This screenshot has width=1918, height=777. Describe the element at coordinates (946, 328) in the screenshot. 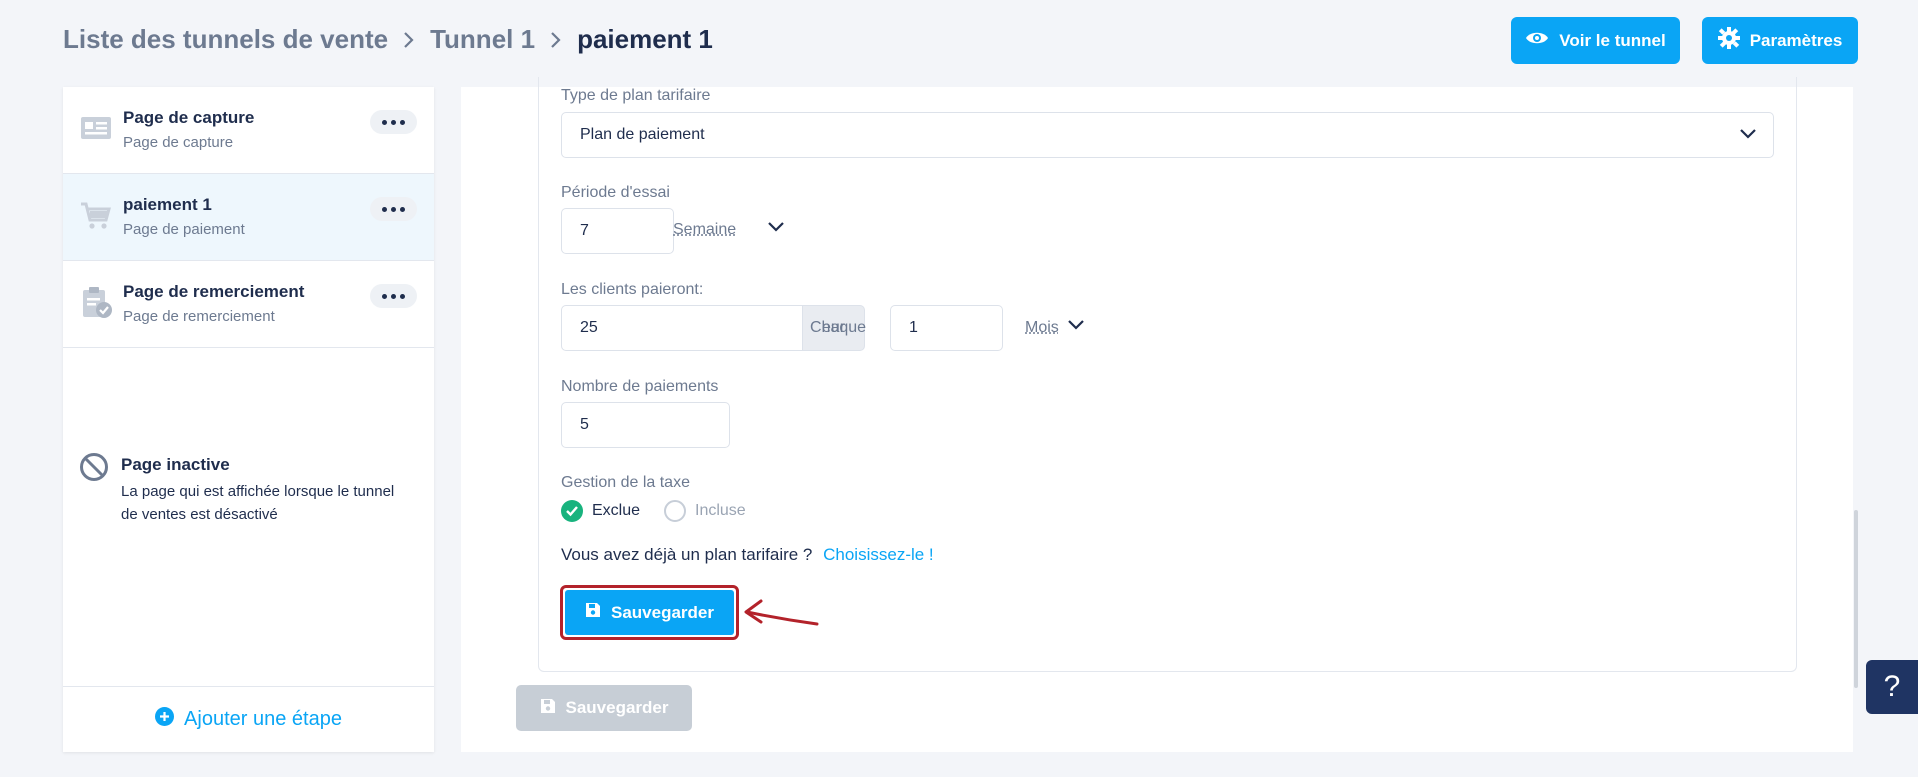

I see `interval-input: 1` at that location.